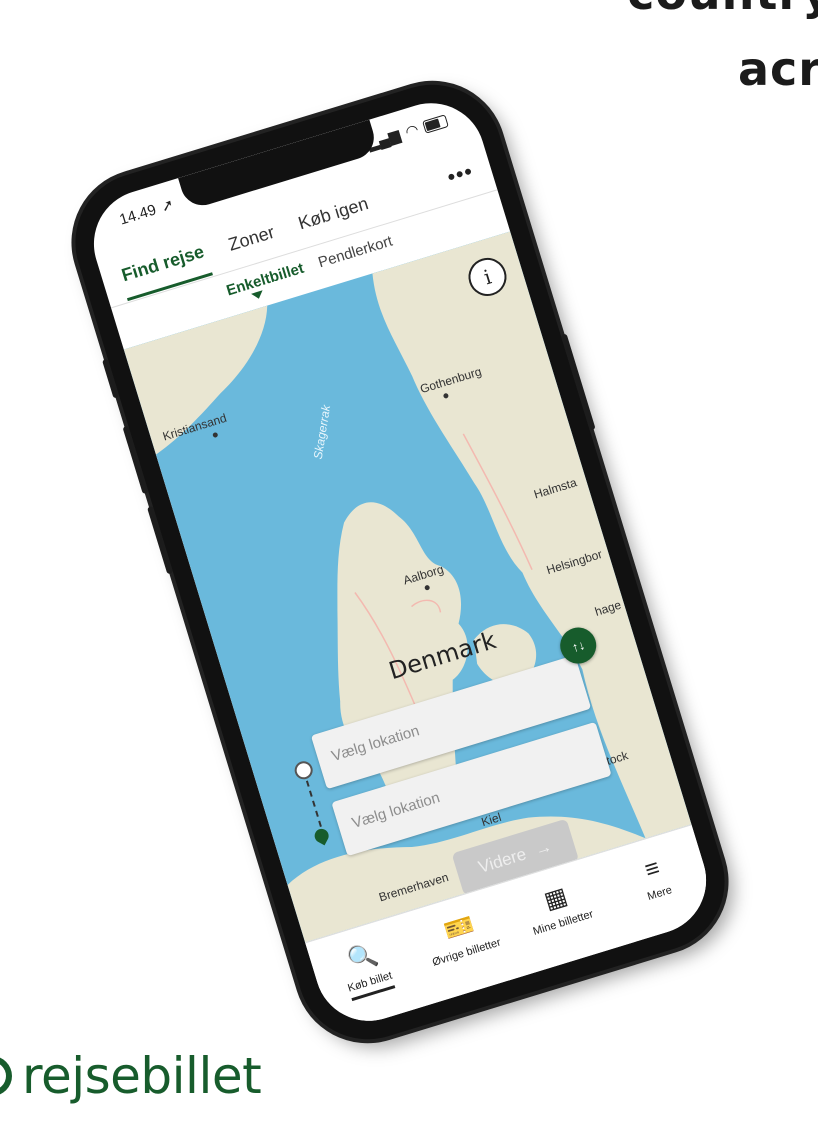 The width and height of the screenshot is (818, 1143). Describe the element at coordinates (138, 214) in the screenshot. I see `status-time: 14.49` at that location.